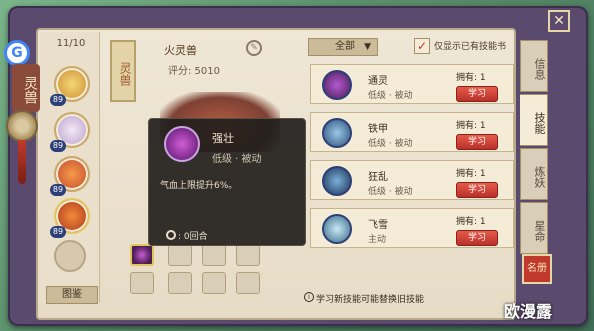  I want to click on pet-count: 11/10, so click(71, 43).